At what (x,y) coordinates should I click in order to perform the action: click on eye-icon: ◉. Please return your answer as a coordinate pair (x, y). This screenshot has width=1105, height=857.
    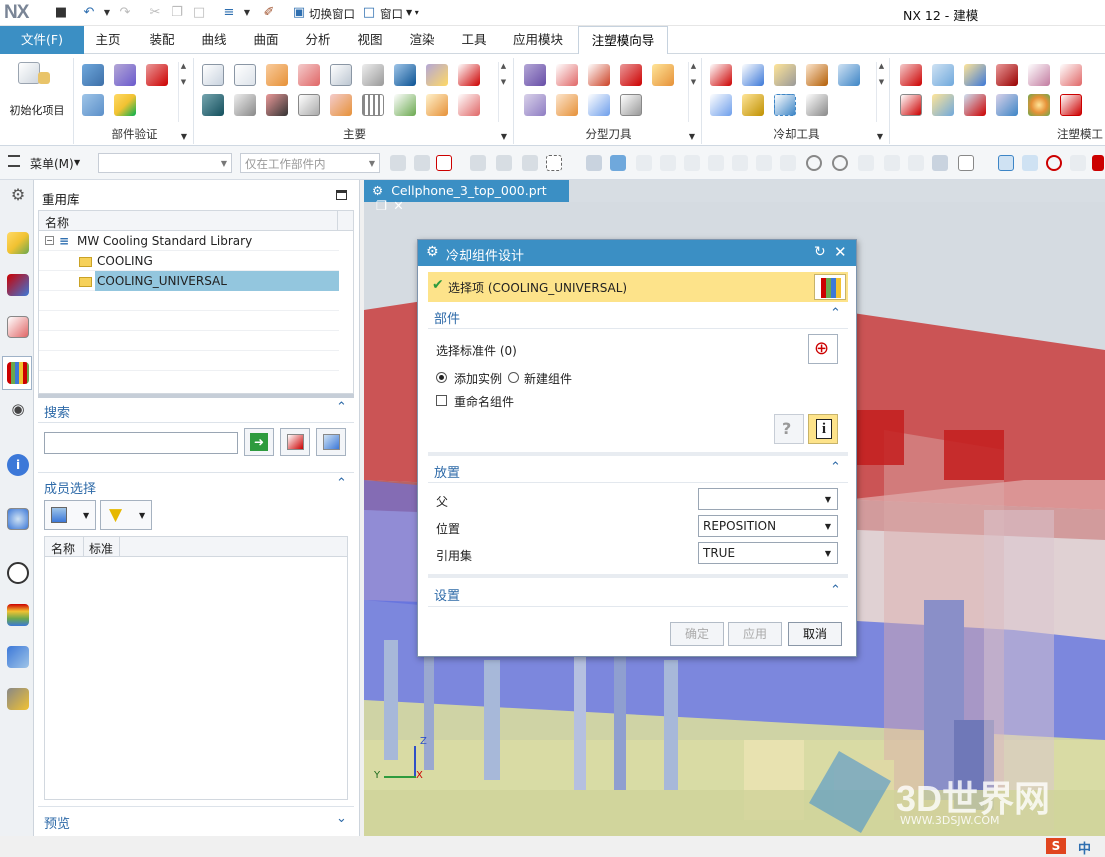
    Looking at the image, I should click on (18, 409).